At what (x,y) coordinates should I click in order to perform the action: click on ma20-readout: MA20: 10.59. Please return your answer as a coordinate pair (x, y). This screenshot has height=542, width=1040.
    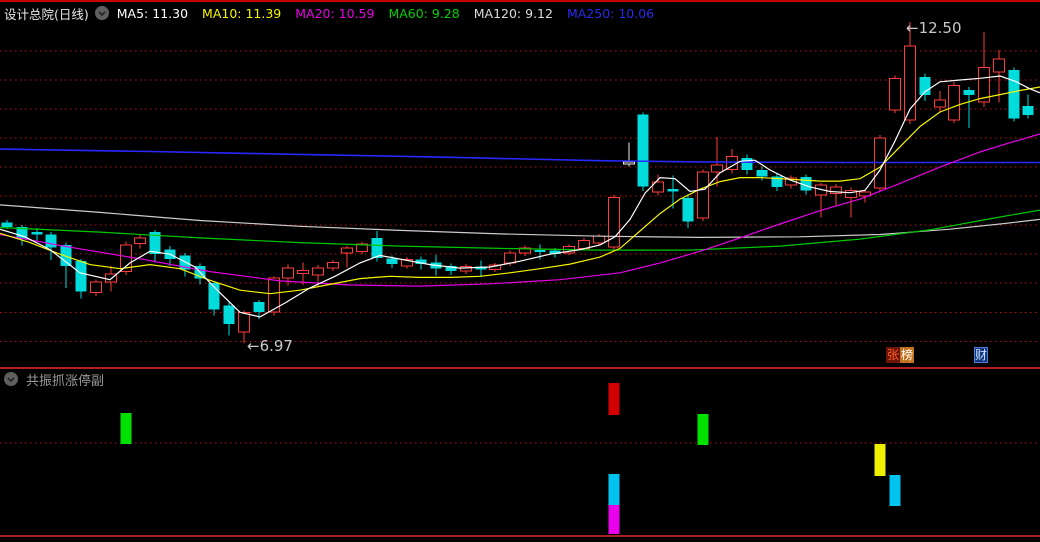
    Looking at the image, I should click on (335, 13).